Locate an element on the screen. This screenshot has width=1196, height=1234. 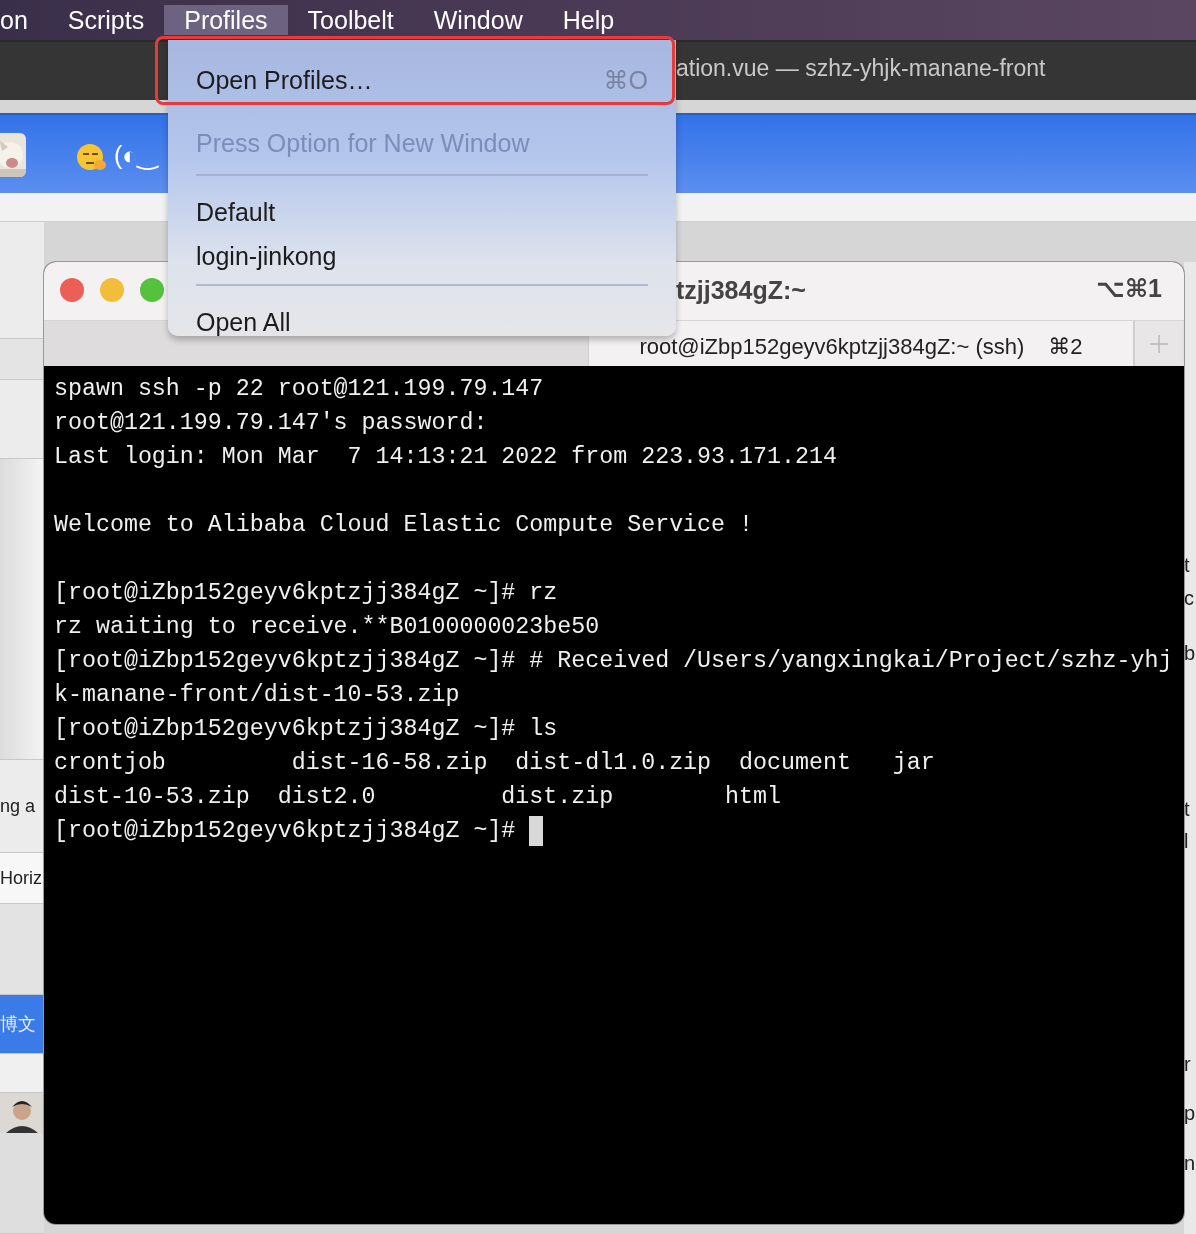
terminal-line: spawn ssh -p 22 root@121.199.79.147 is located at coordinates (299, 389).